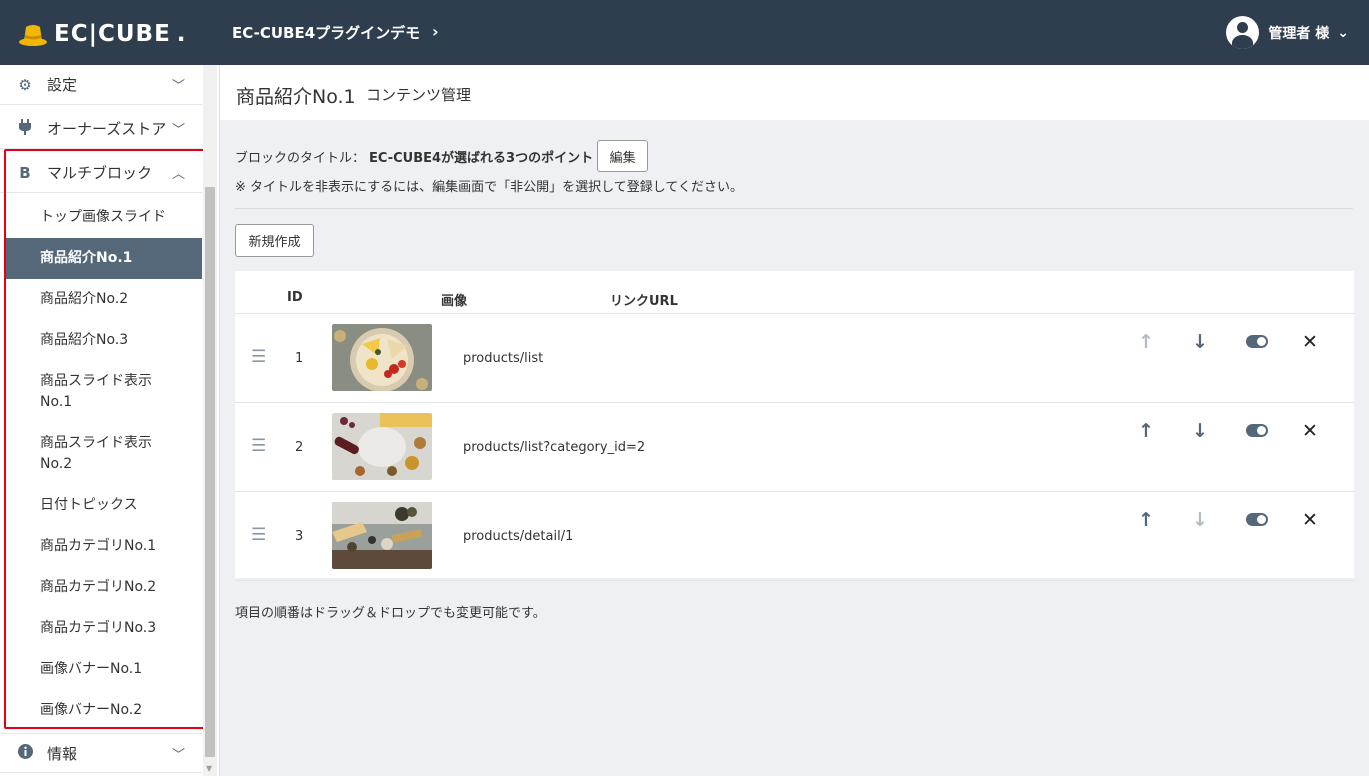  I want to click on scroll-down-arrow-icon: ▼, so click(209, 768).